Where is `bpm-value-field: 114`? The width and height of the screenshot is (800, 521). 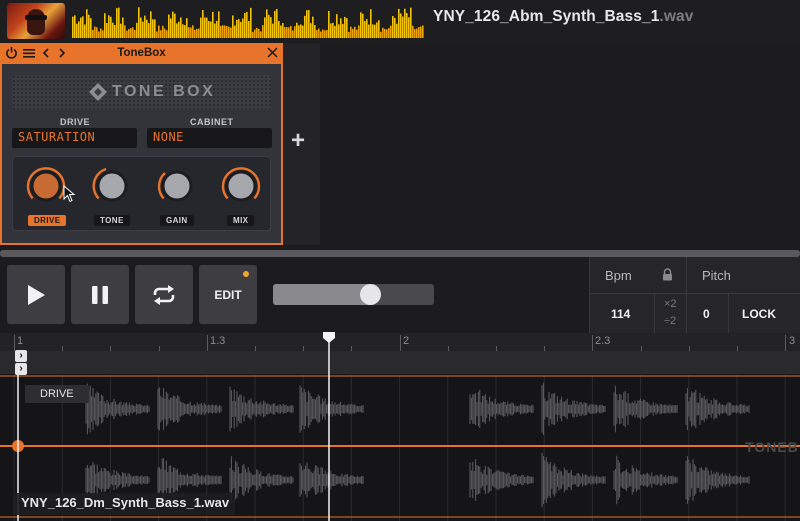 bpm-value-field: 114 is located at coordinates (622, 313).